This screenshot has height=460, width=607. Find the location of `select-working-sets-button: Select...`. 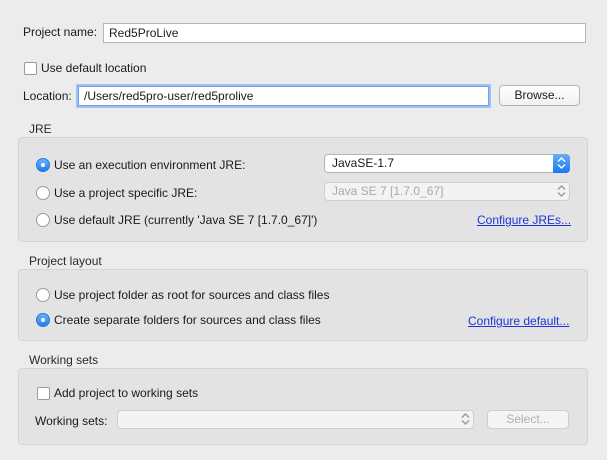

select-working-sets-button: Select... is located at coordinates (528, 419).